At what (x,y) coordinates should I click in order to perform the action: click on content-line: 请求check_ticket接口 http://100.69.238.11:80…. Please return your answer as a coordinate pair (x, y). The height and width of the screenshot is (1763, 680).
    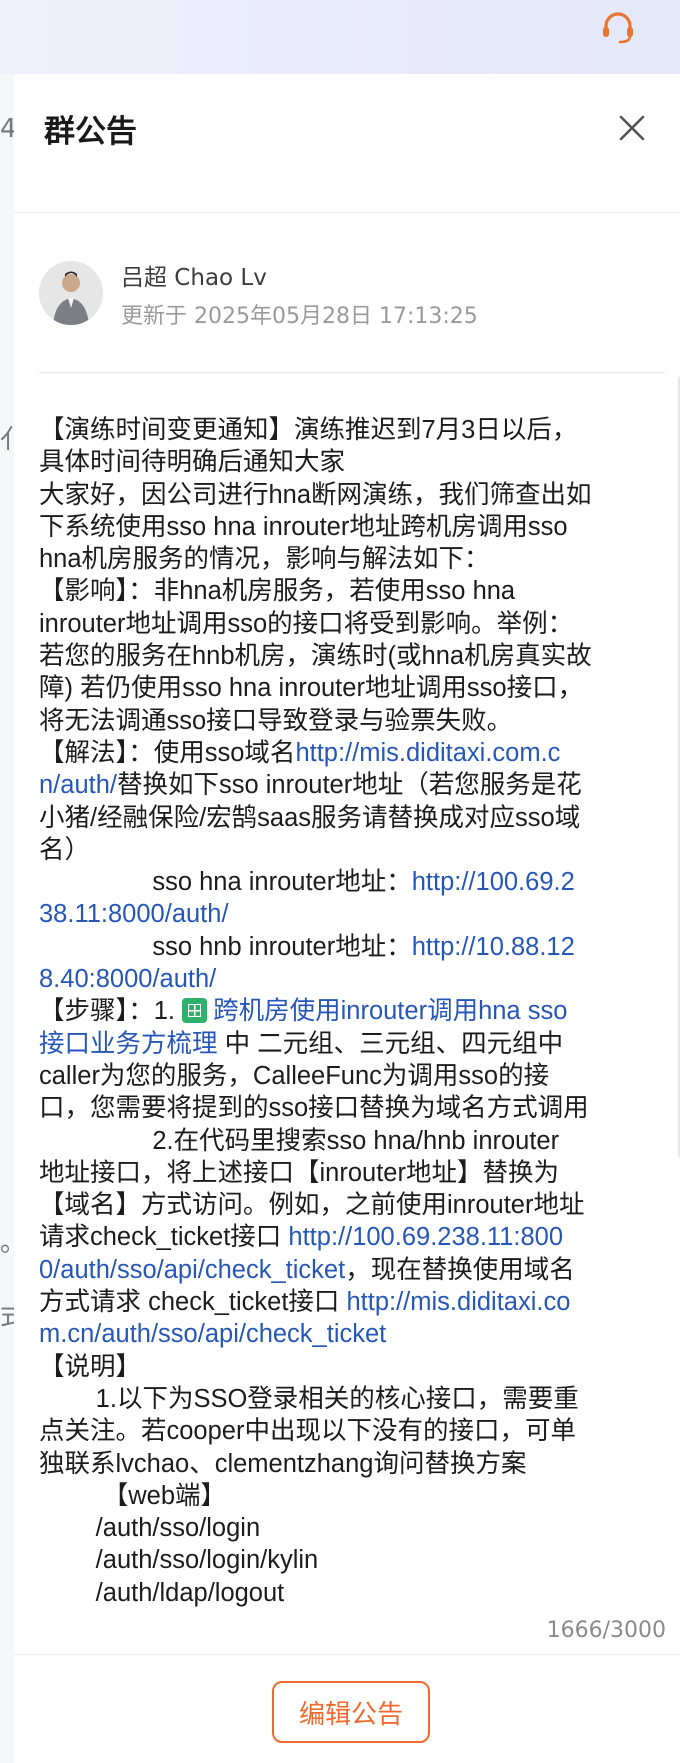
    Looking at the image, I should click on (350, 1237).